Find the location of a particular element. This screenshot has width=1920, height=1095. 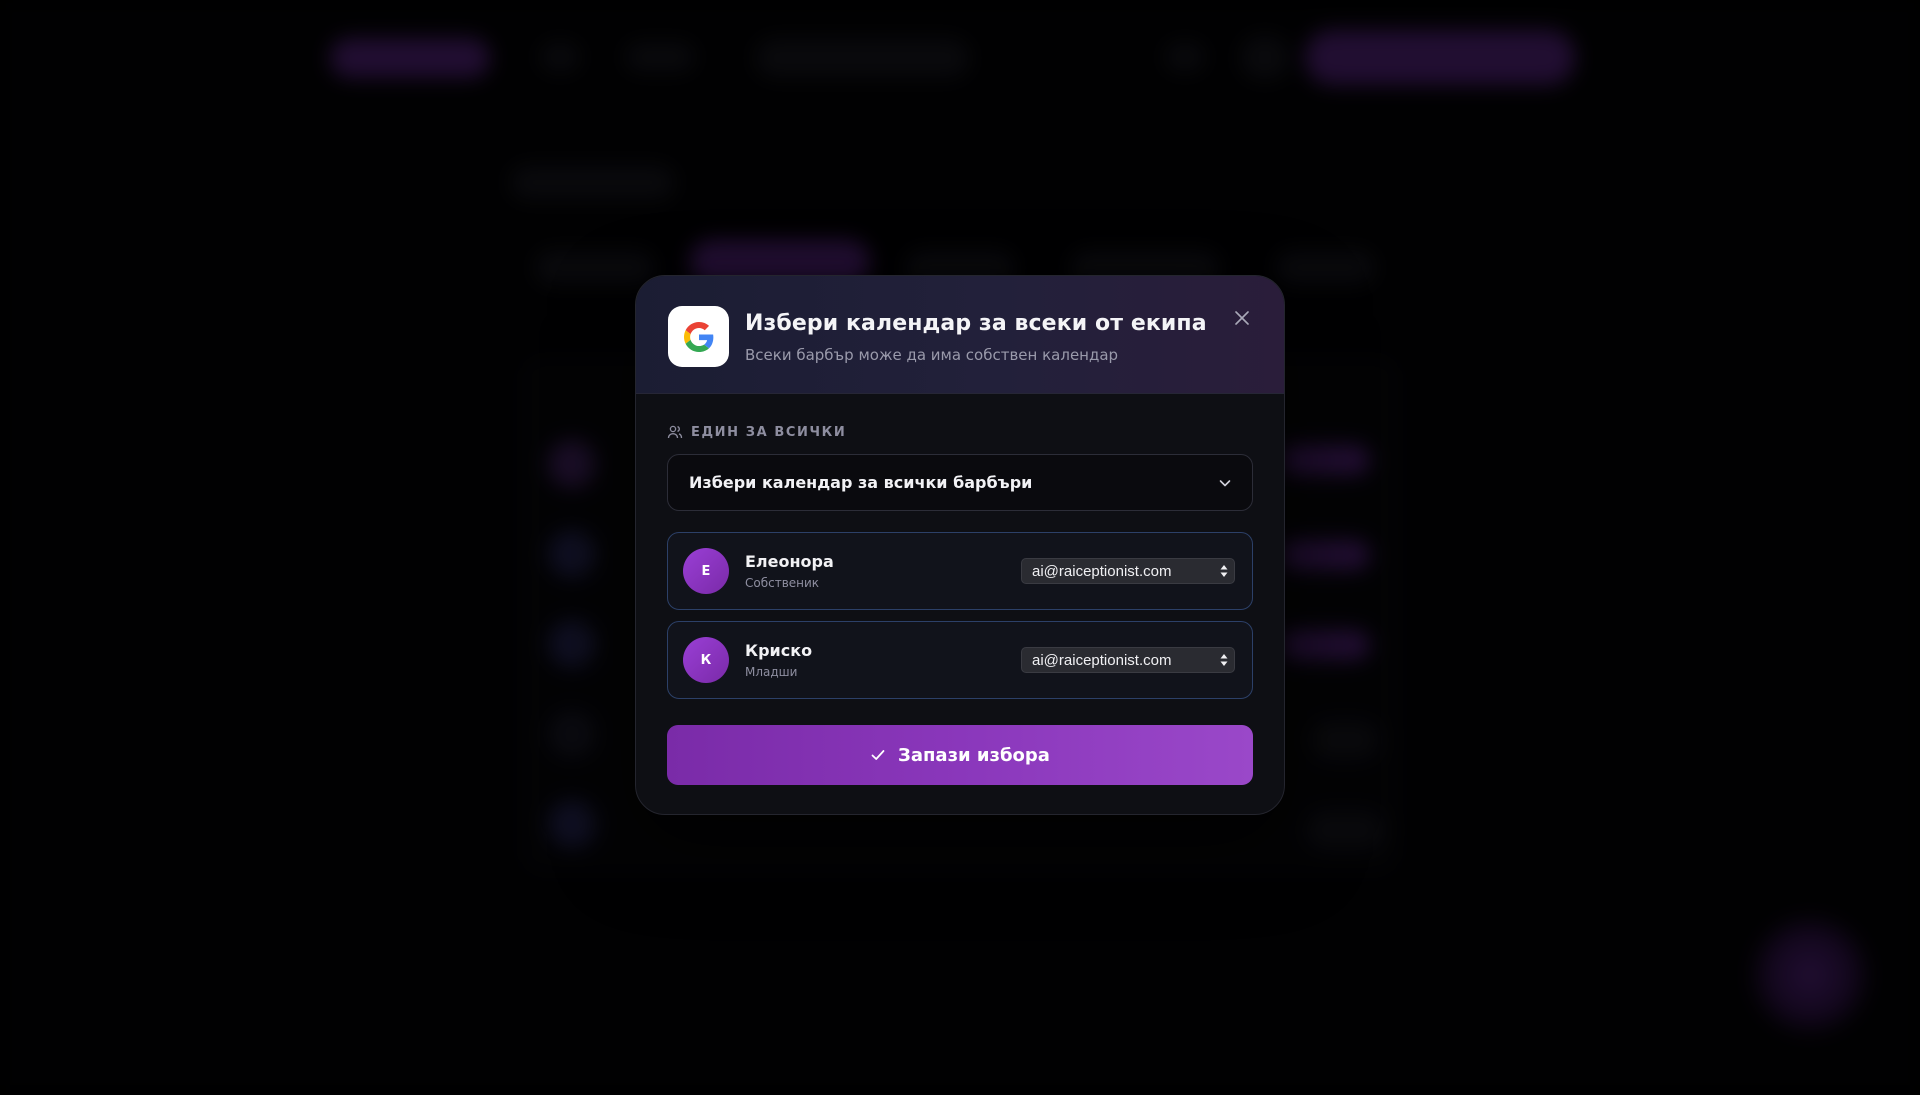

member-role: Собственик is located at coordinates (782, 583).